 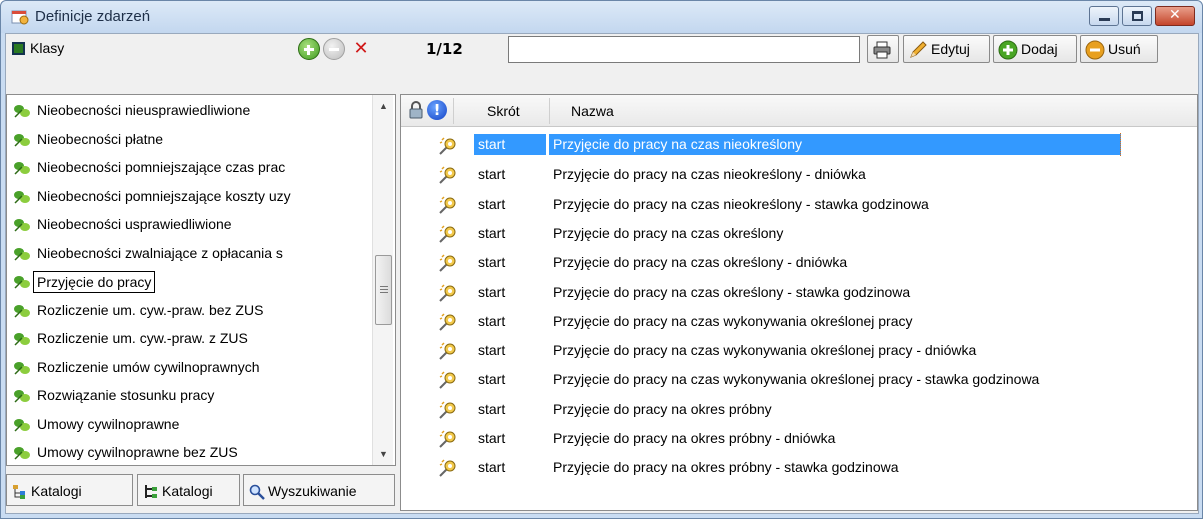 I want to click on remove-button: Usuń, so click(x=1119, y=49).